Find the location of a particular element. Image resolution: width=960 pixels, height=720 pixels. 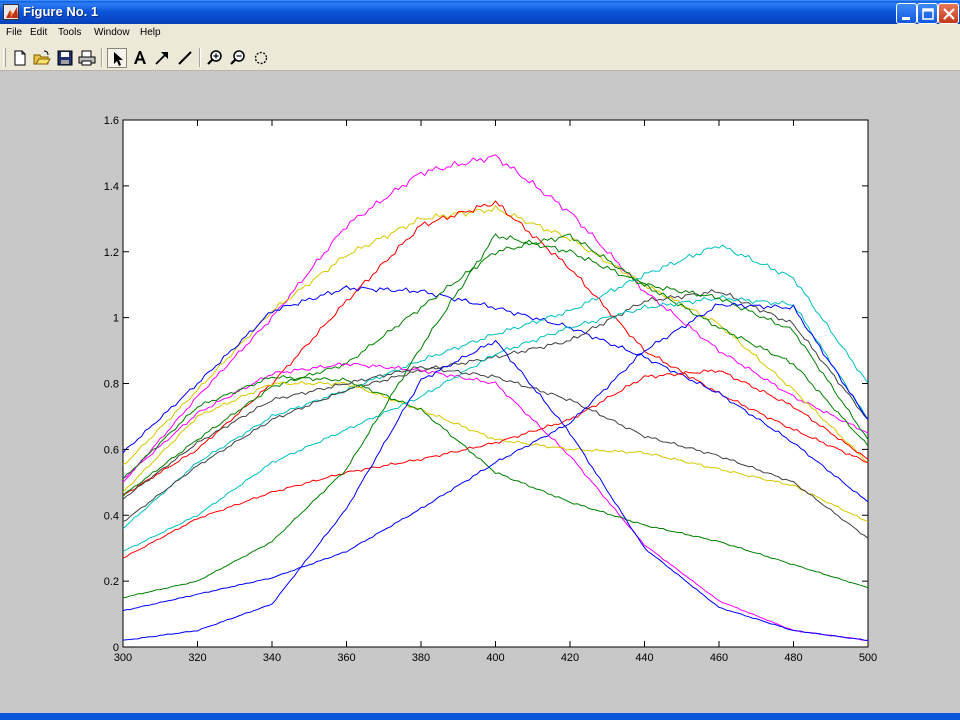

y-tick-label: 1 is located at coordinates (116, 319).